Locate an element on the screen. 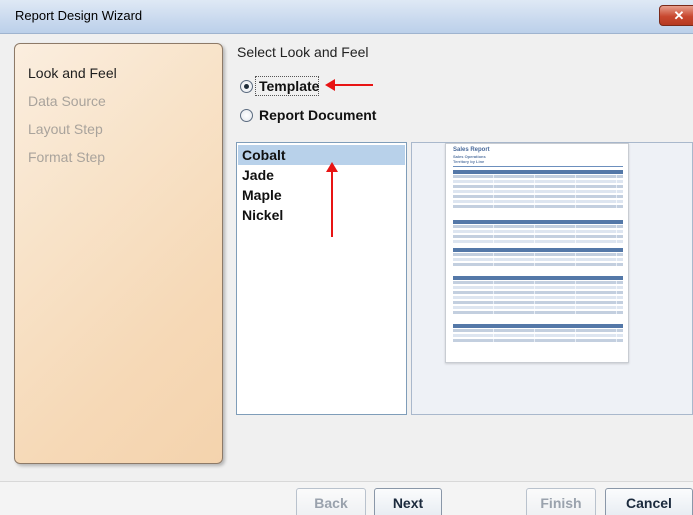 The image size is (693, 515). title-bar: Report Design Wizard ✕ is located at coordinates (346, 17).